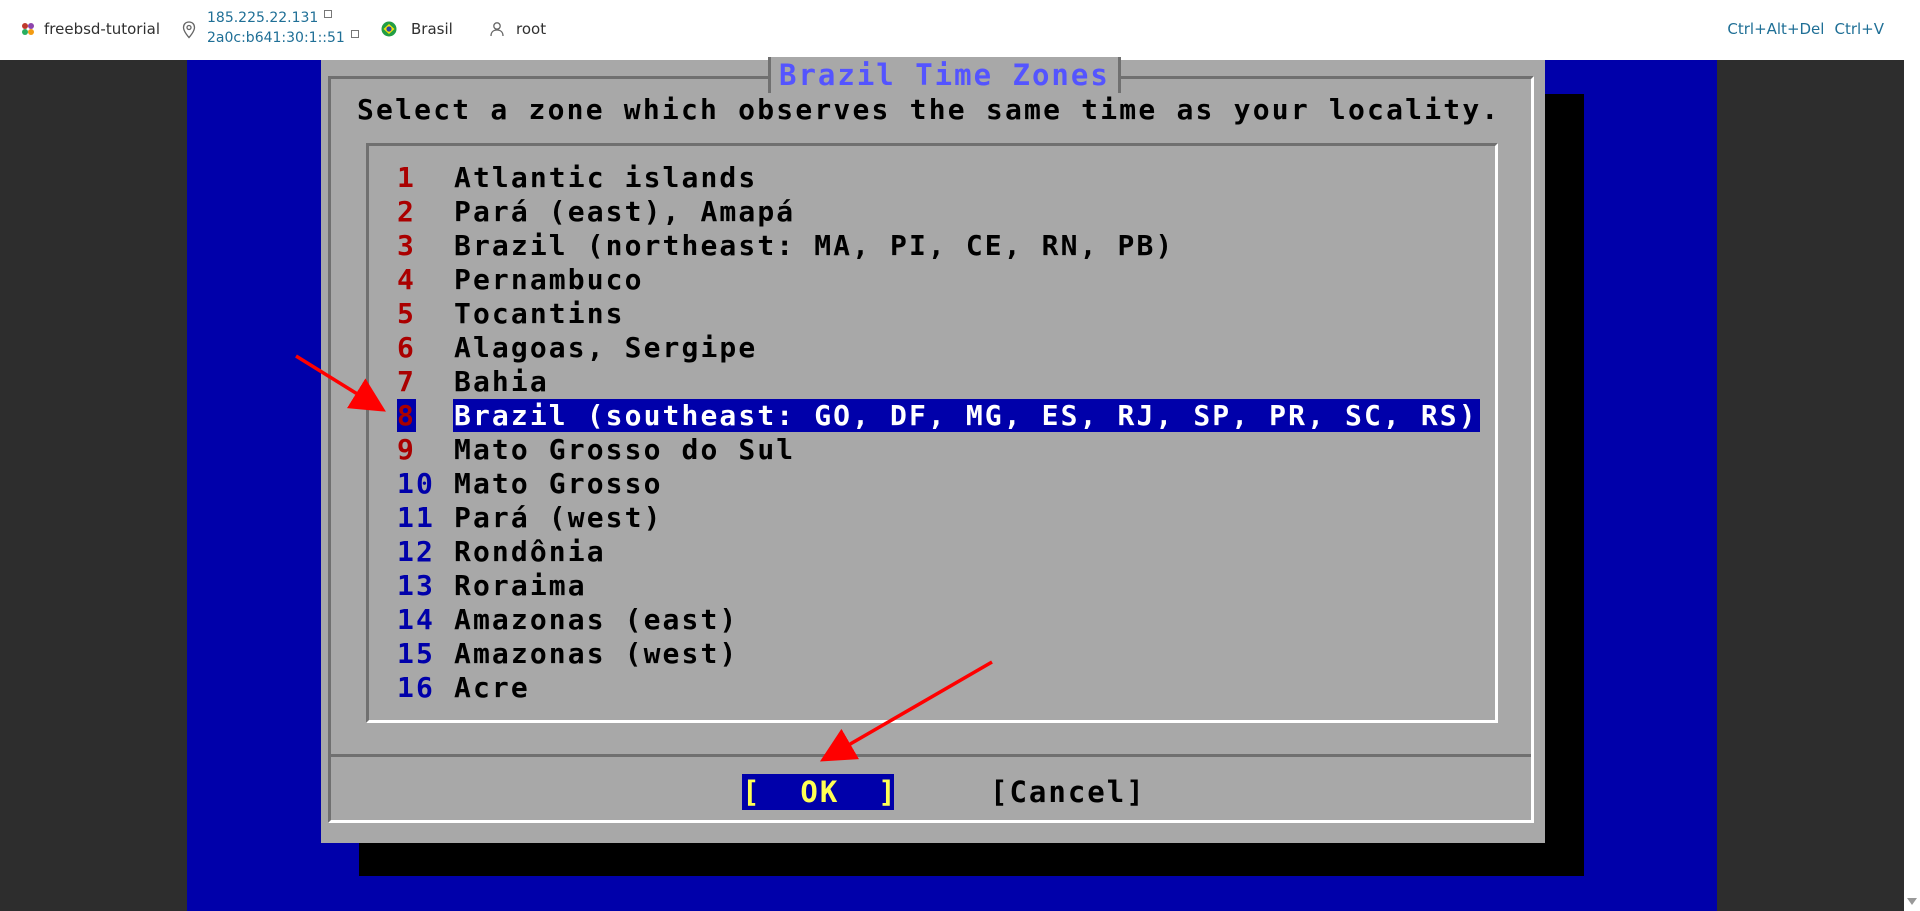 This screenshot has height=911, width=1920. Describe the element at coordinates (1775, 29) in the screenshot. I see `ctrl-alt-del-button: Ctrl+Alt+Del` at that location.